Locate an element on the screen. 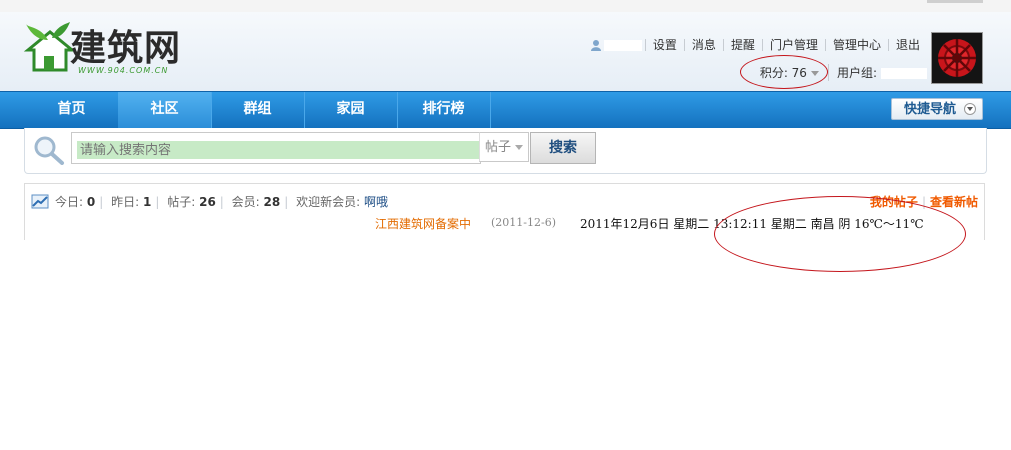  nav-item-groups: 群组 is located at coordinates (258, 110).